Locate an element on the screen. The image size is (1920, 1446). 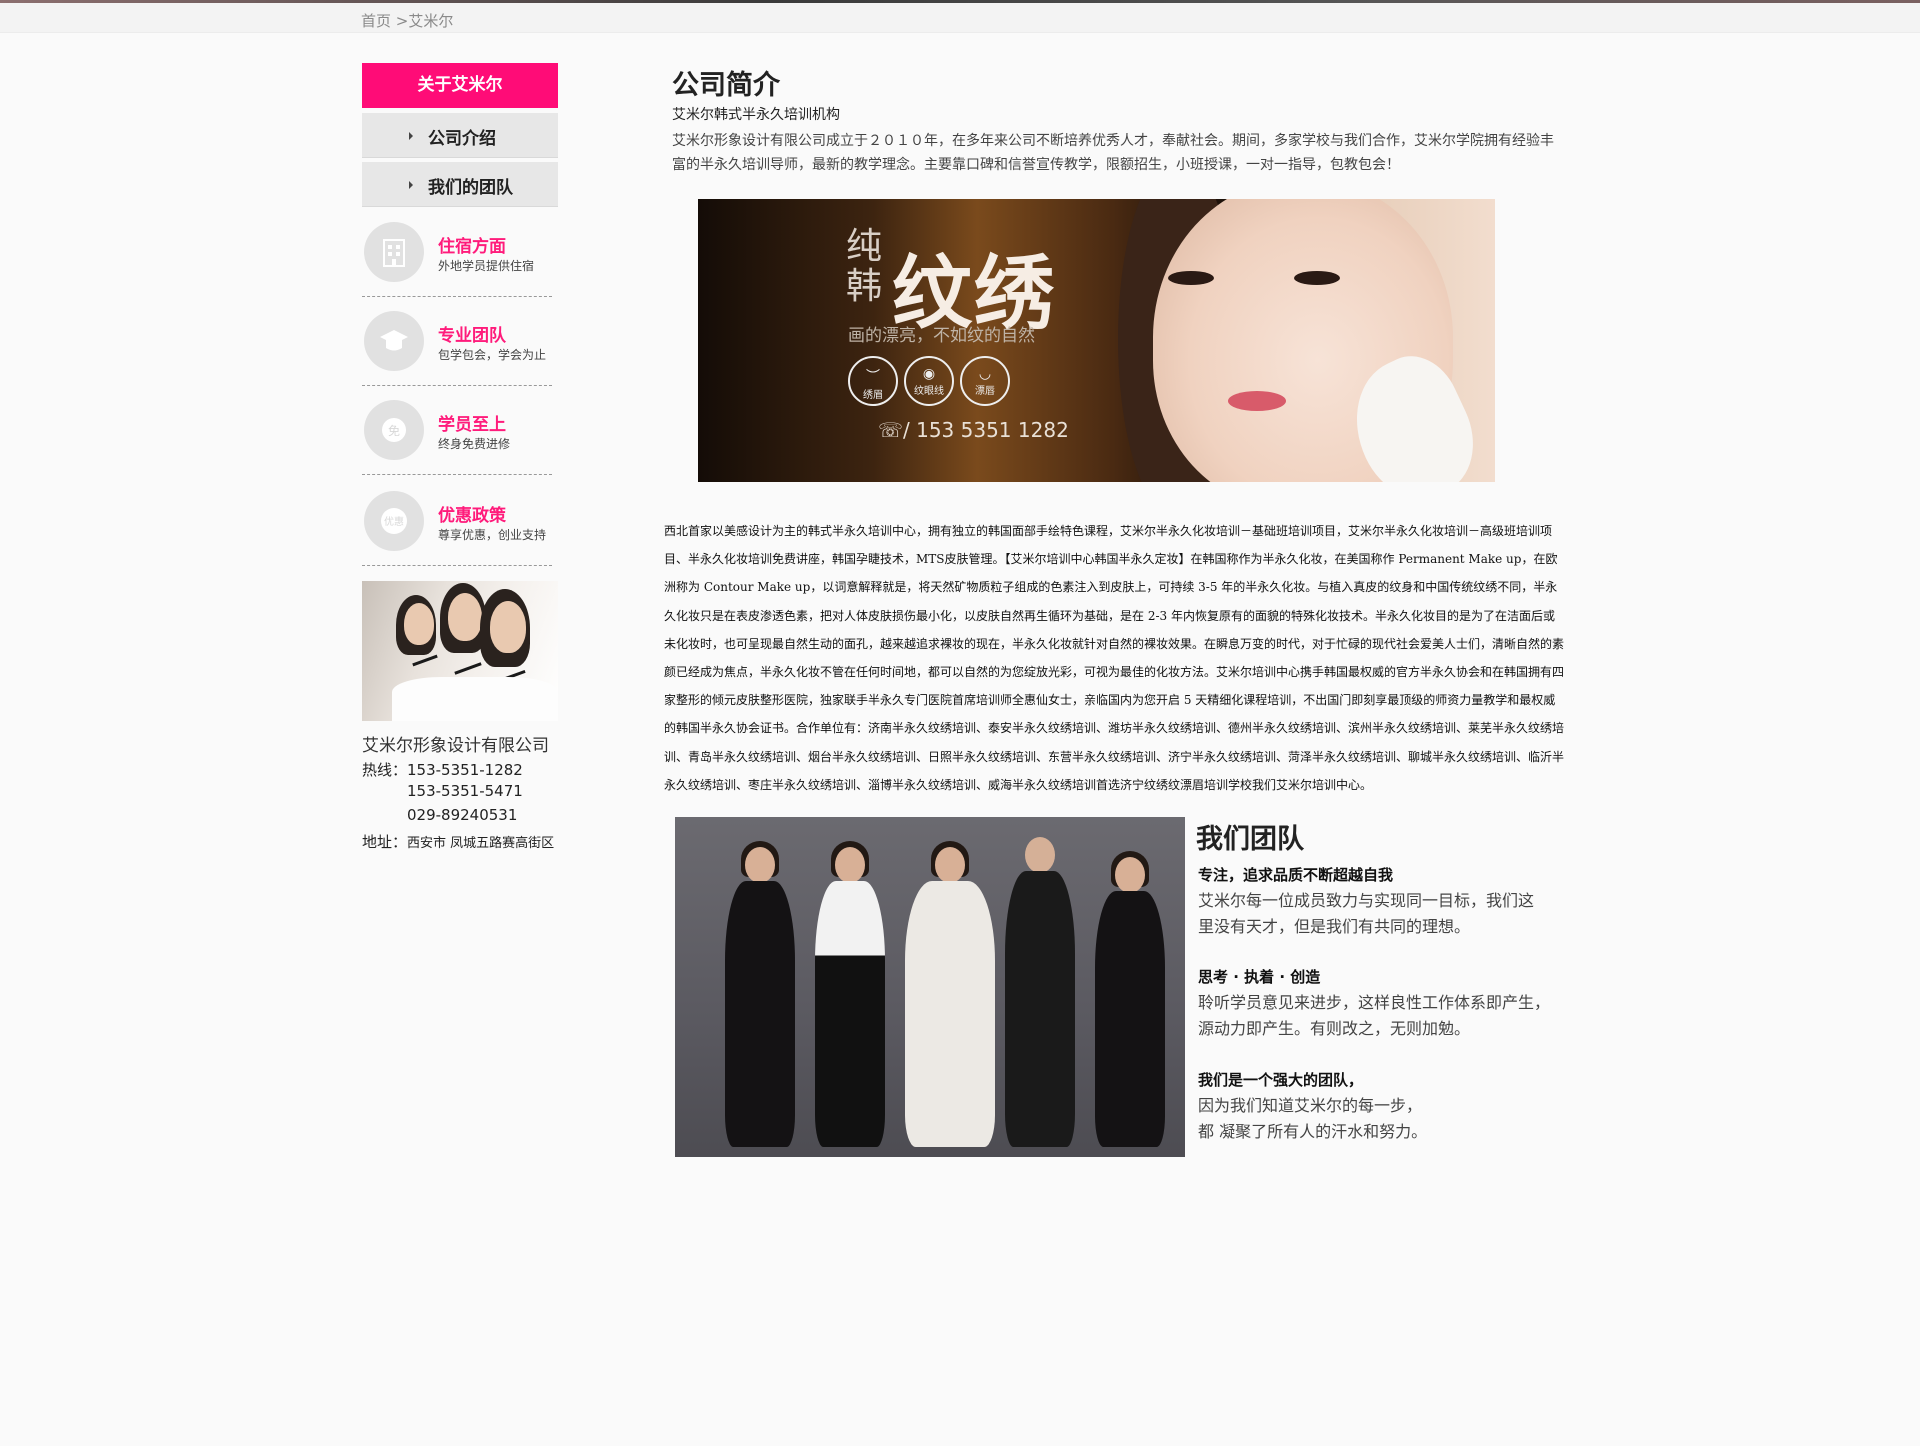
sidebar-item-company-intro: 公司介绍 is located at coordinates (460, 135).